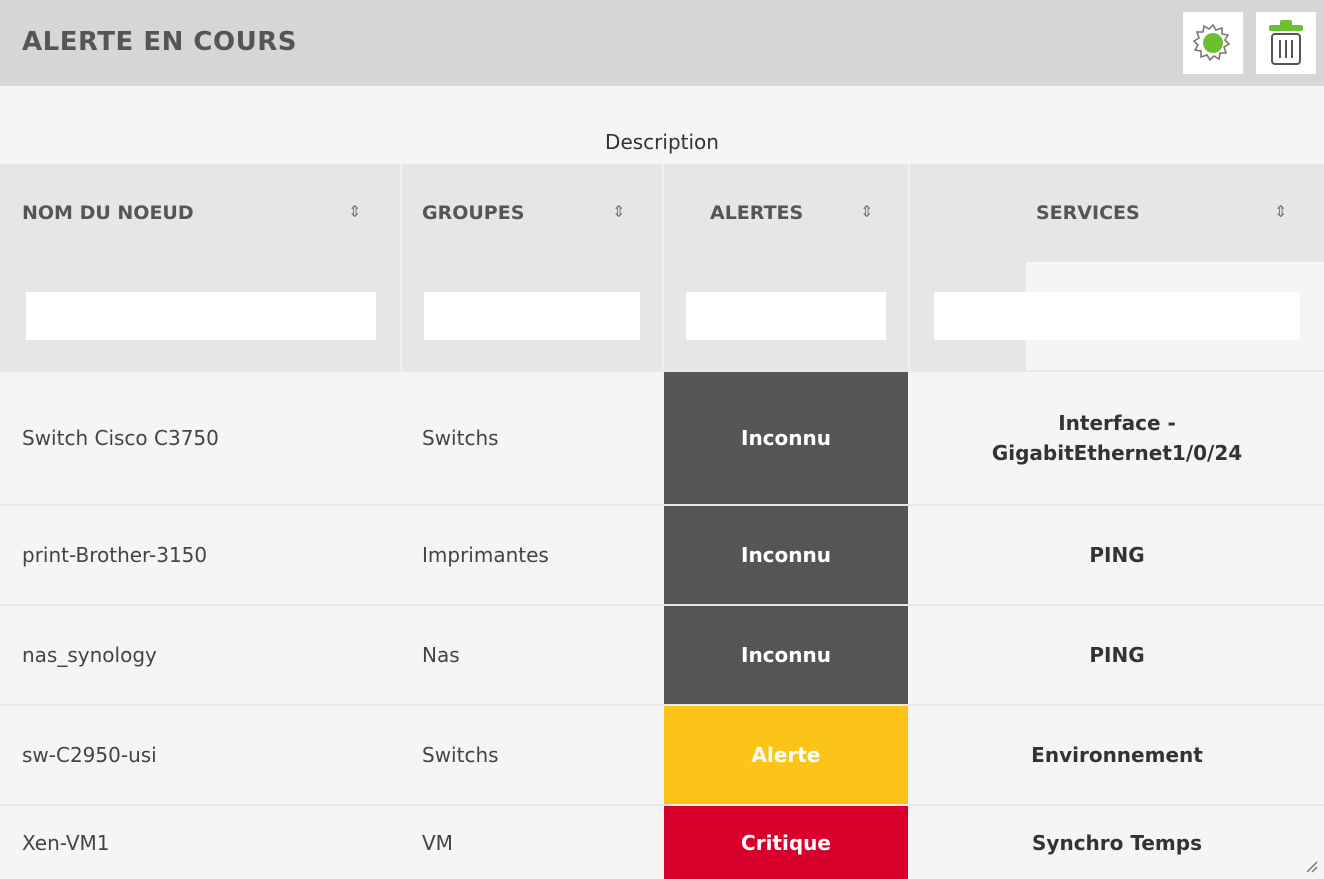 The image size is (1324, 879). I want to click on column-header-label: NOM DU NOEUD, so click(108, 213).